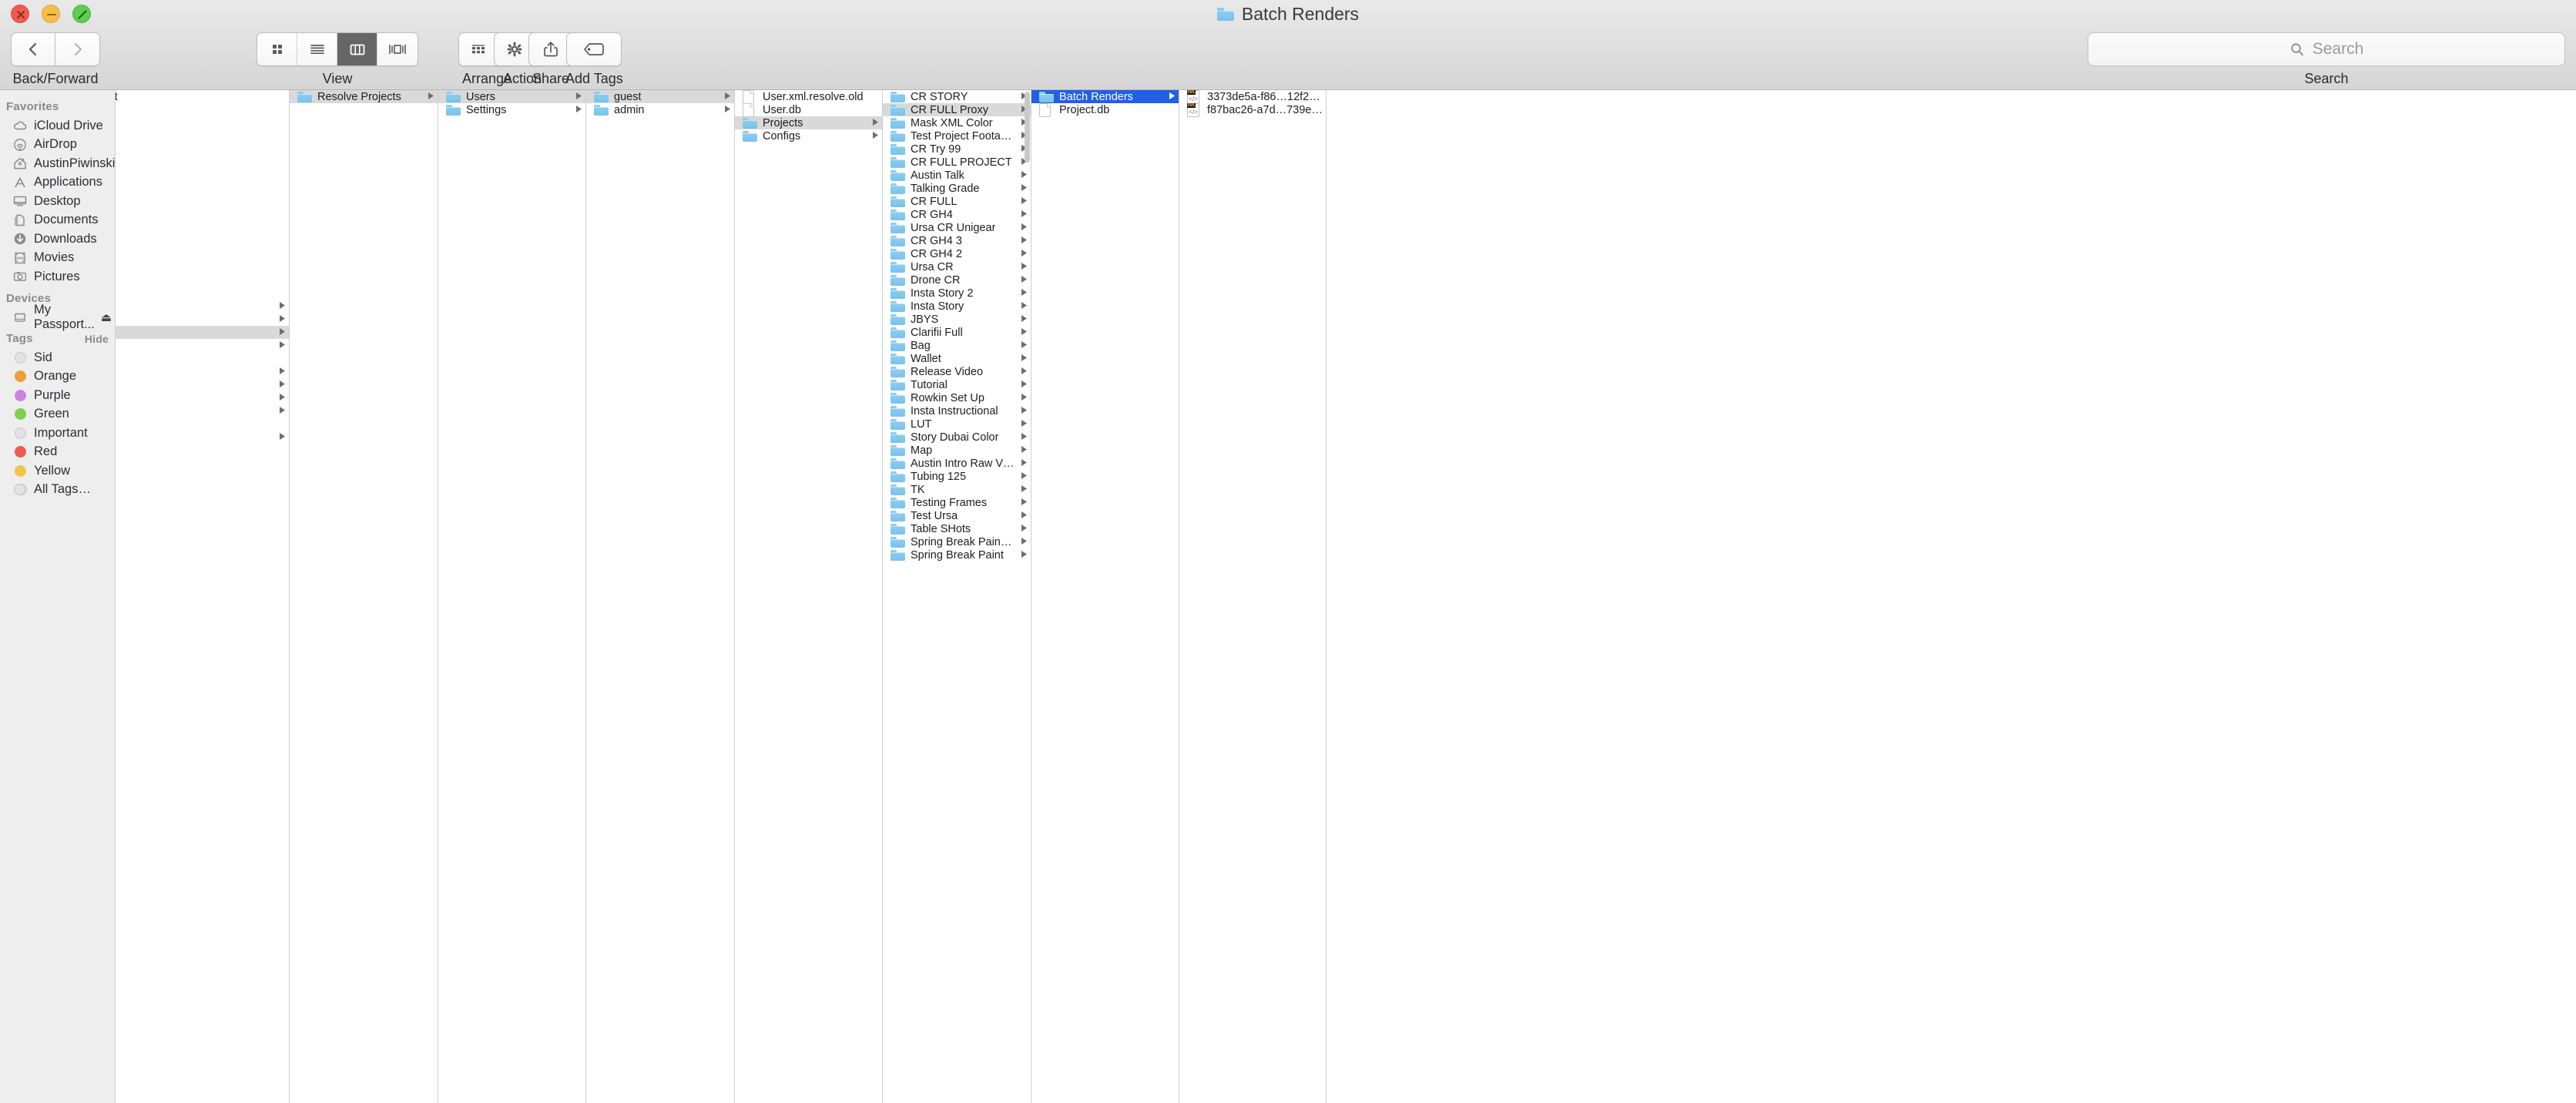  Describe the element at coordinates (957, 345) in the screenshot. I see `column-row: Bag` at that location.